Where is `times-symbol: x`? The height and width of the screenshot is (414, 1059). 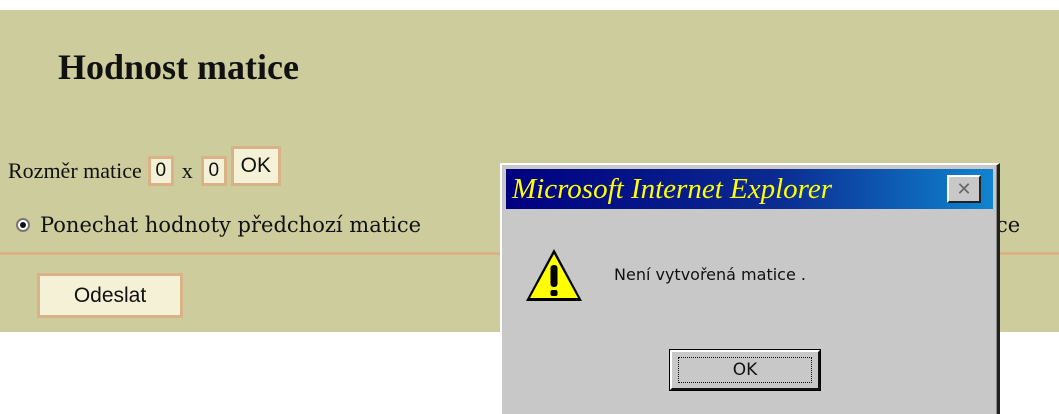 times-symbol: x is located at coordinates (187, 170).